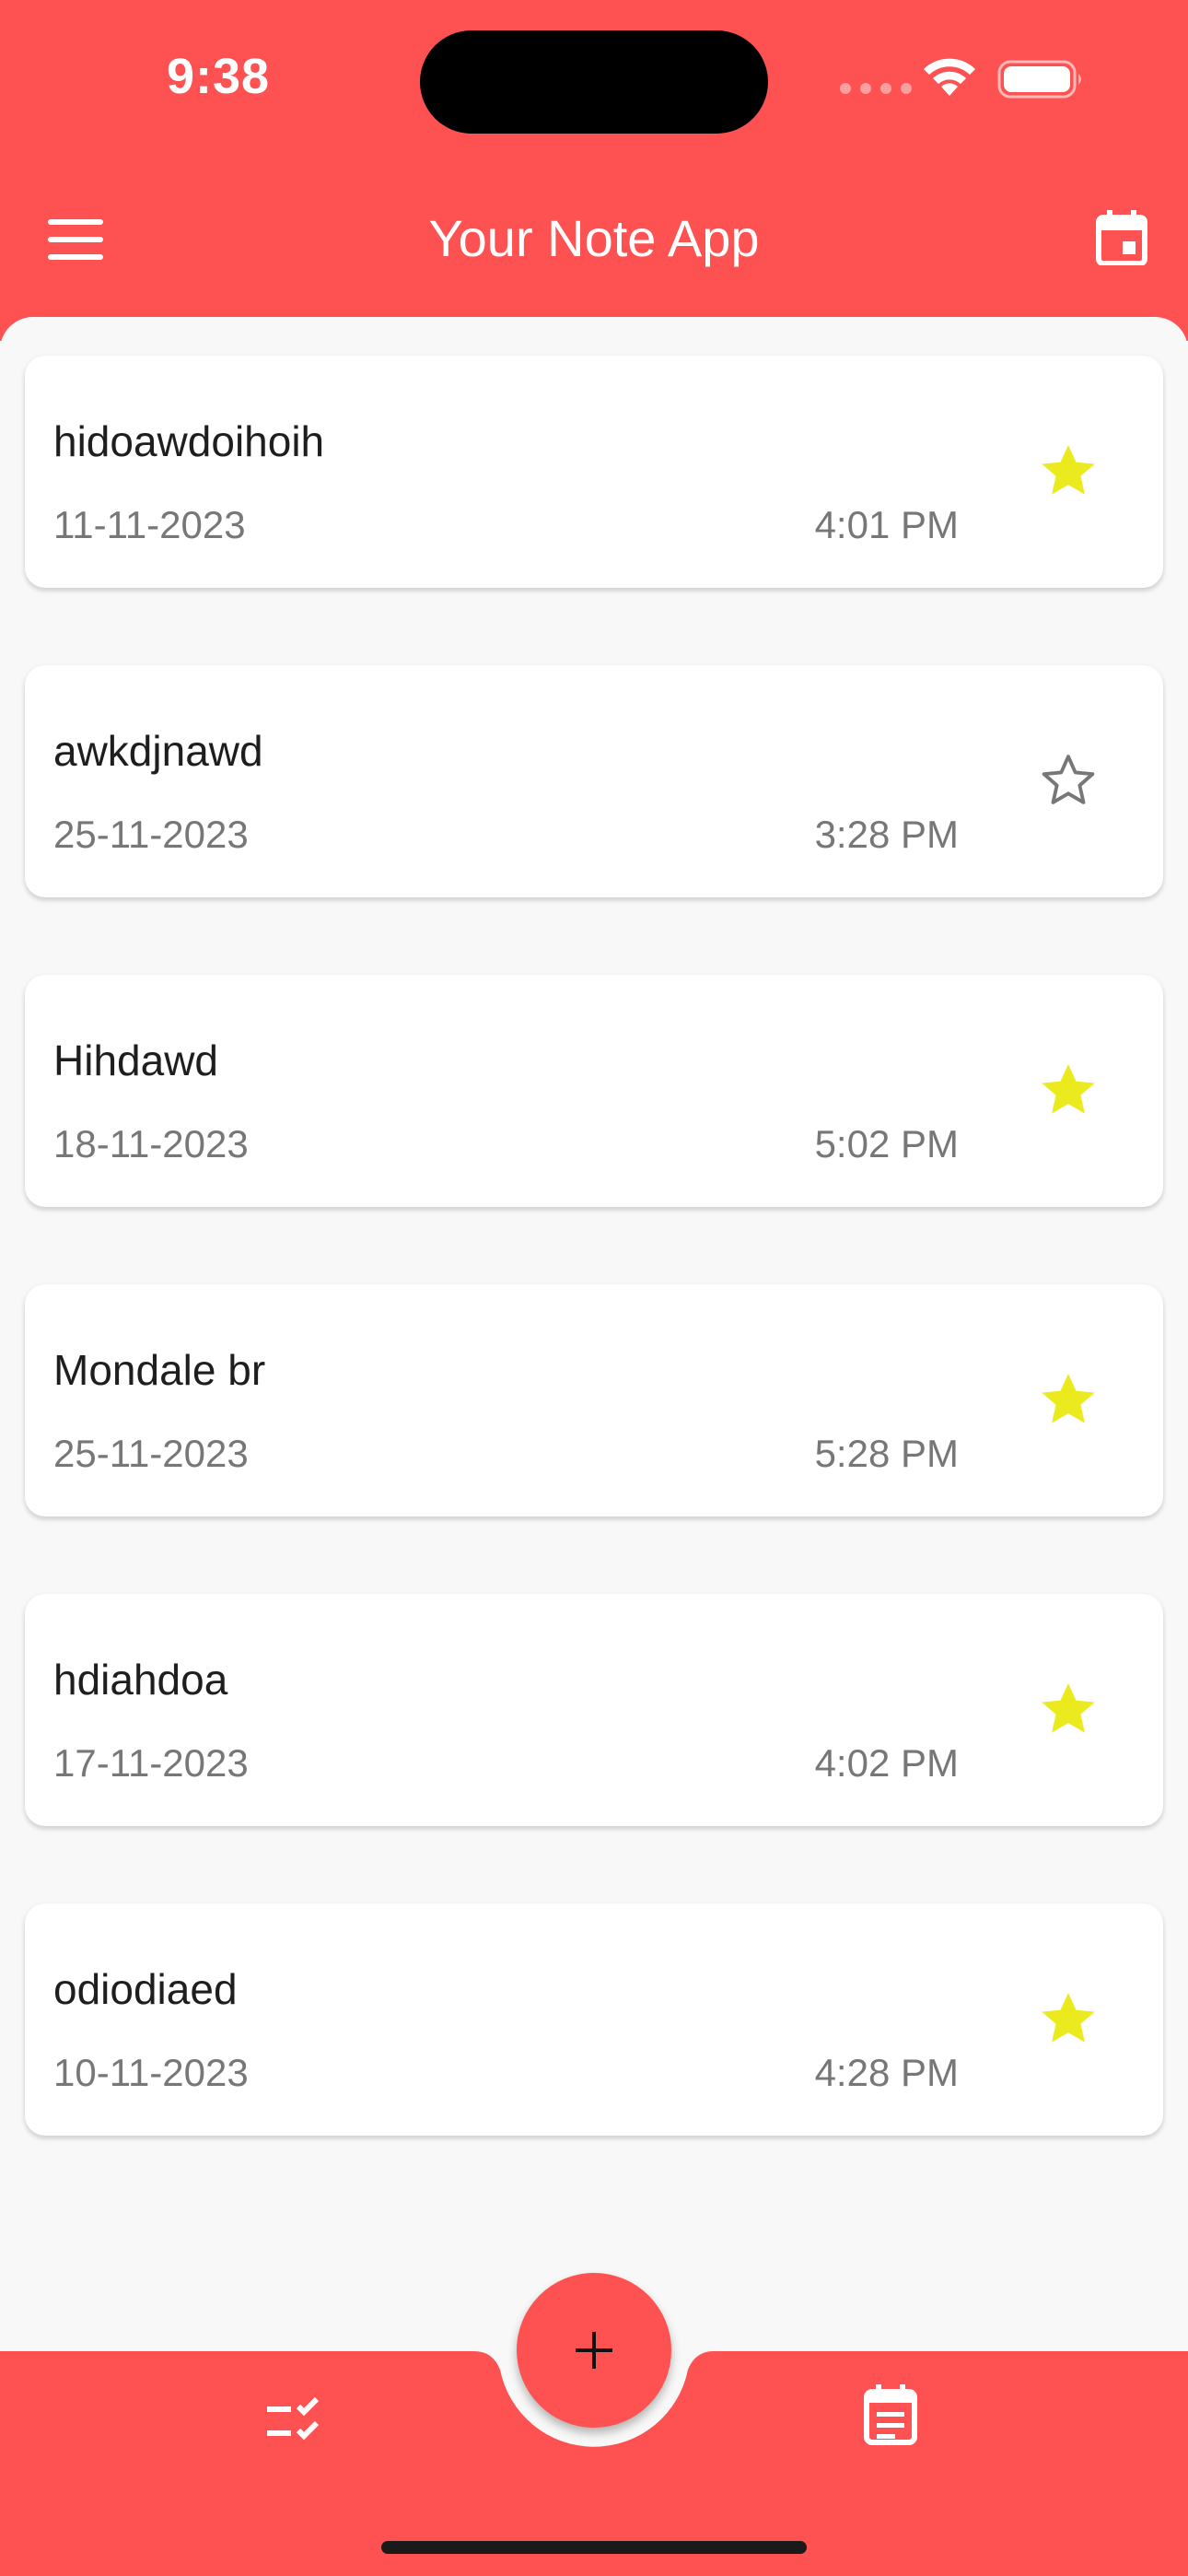 The width and height of the screenshot is (1188, 2576). I want to click on battery-icon, so click(1039, 79).